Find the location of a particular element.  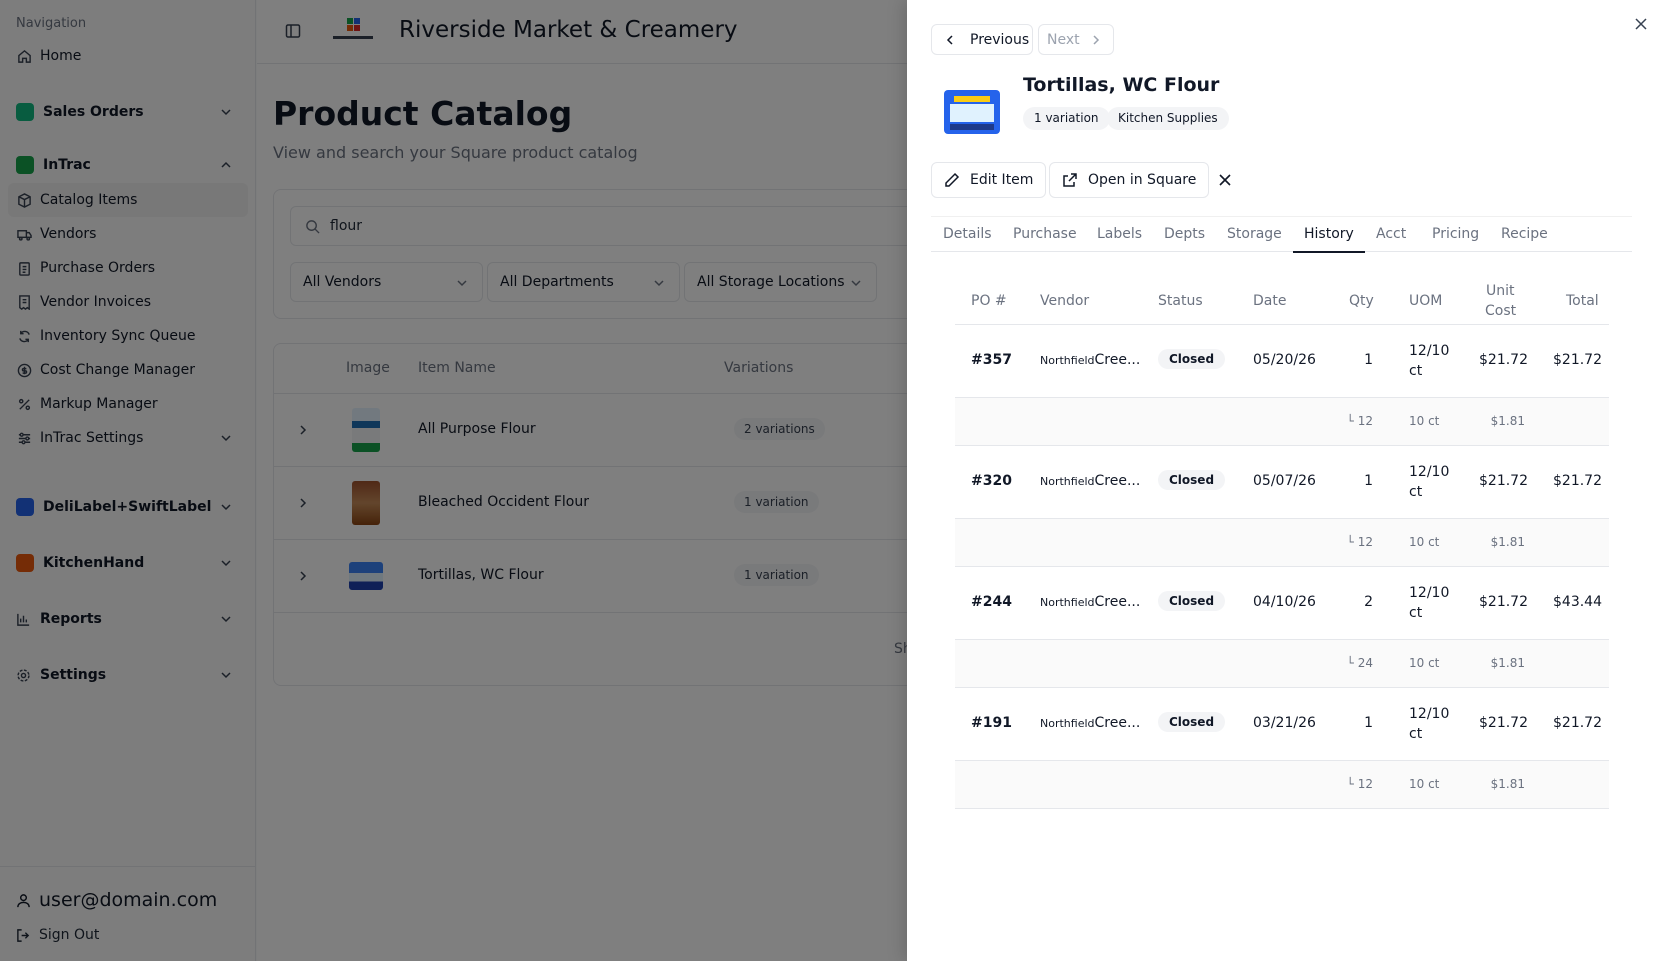

col-po: PO # is located at coordinates (989, 301).